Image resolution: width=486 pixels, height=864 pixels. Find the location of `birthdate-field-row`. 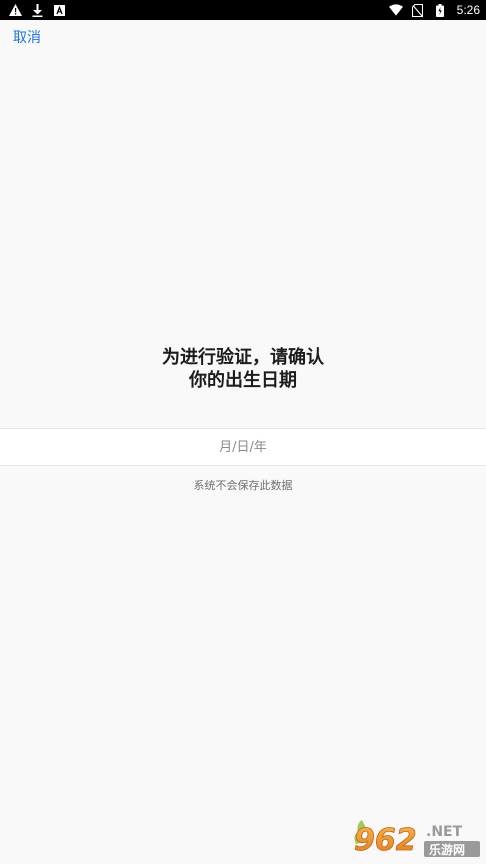

birthdate-field-row is located at coordinates (243, 447).